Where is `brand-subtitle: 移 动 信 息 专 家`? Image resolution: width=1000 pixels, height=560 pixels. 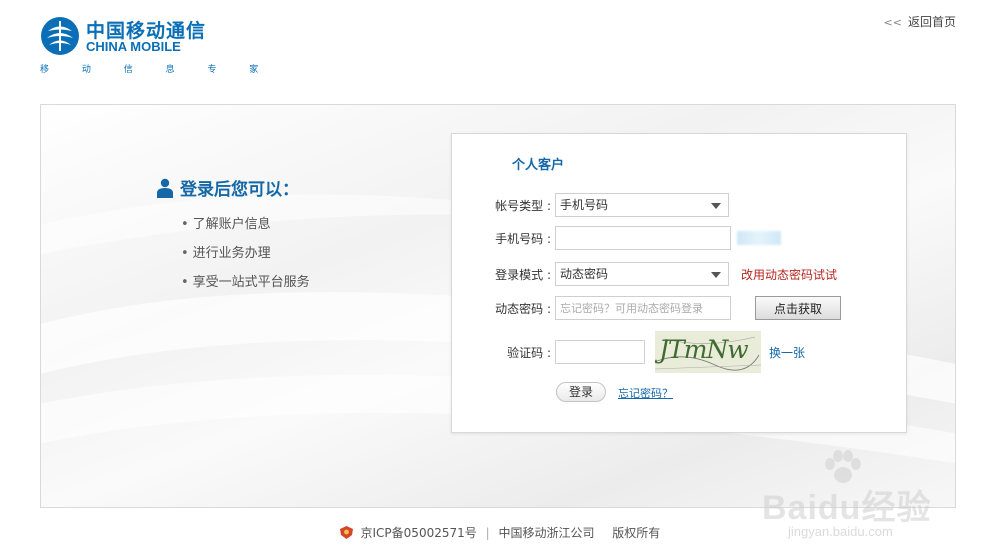 brand-subtitle: 移 动 信 息 专 家 is located at coordinates (157, 70).